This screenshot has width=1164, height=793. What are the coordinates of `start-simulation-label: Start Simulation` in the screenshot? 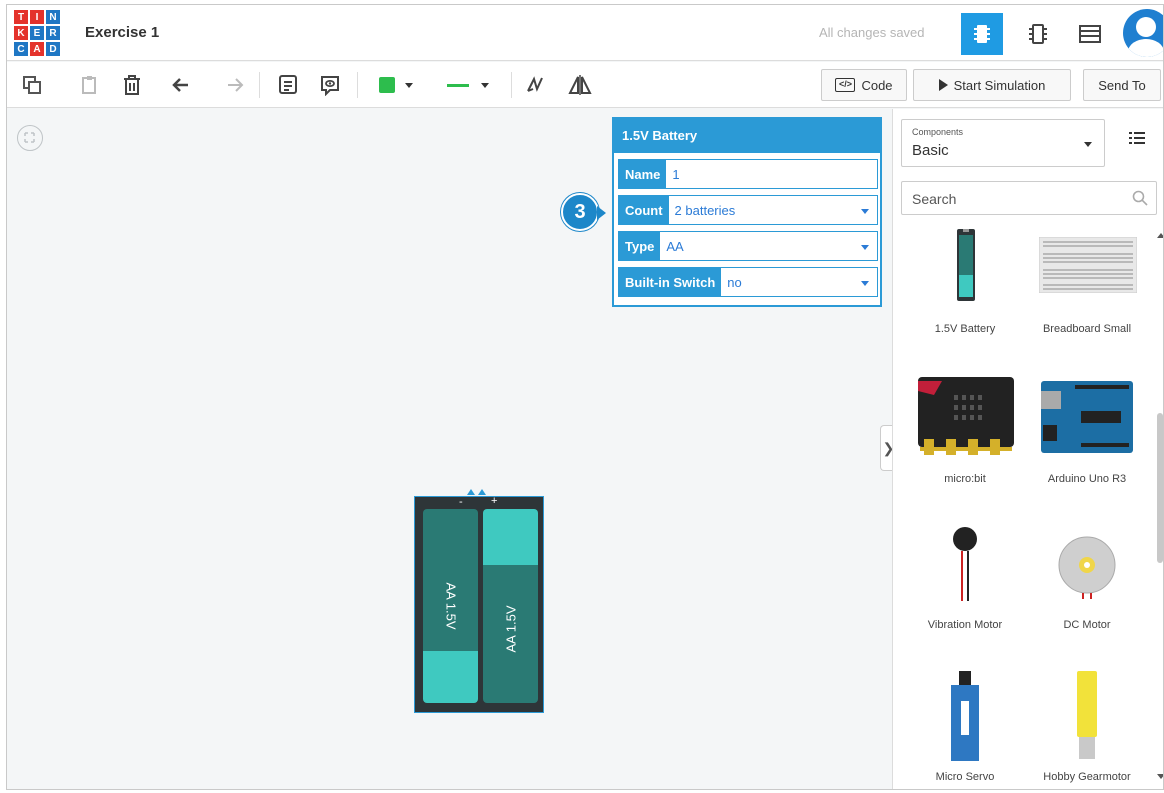 It's located at (999, 85).